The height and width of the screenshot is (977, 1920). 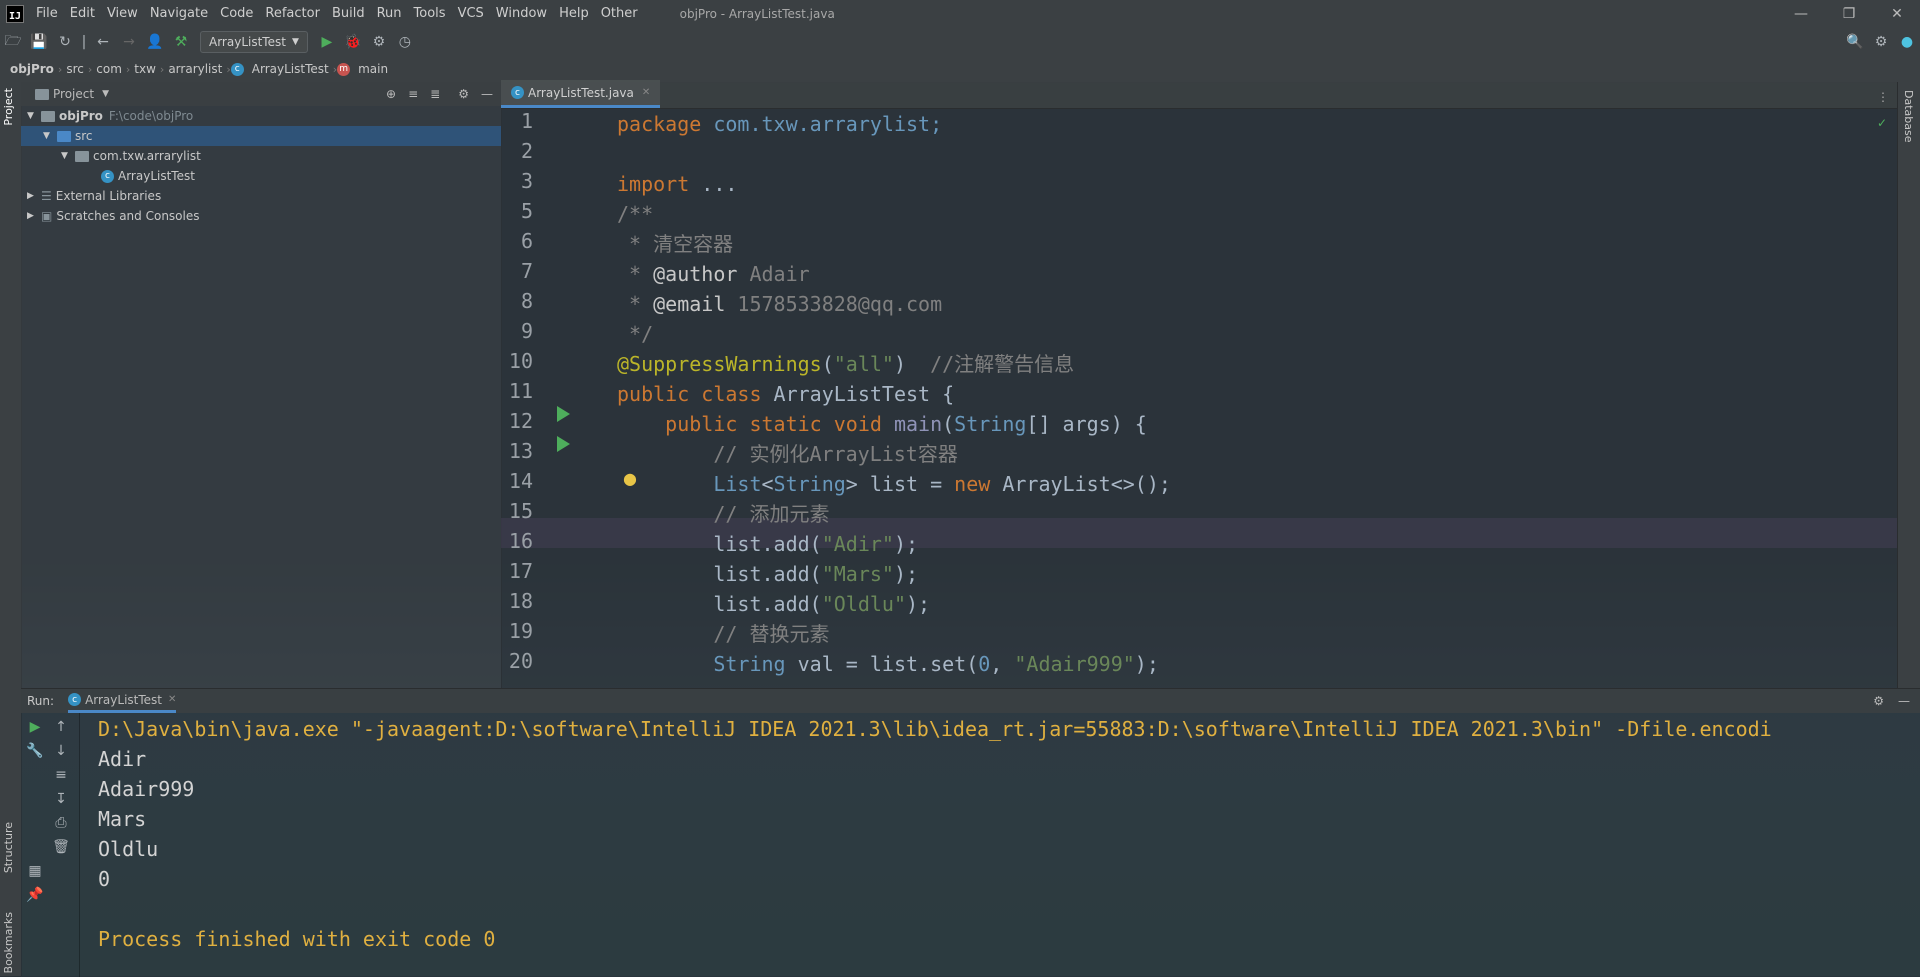 What do you see at coordinates (689, 484) in the screenshot?
I see `code-token: List` at bounding box center [689, 484].